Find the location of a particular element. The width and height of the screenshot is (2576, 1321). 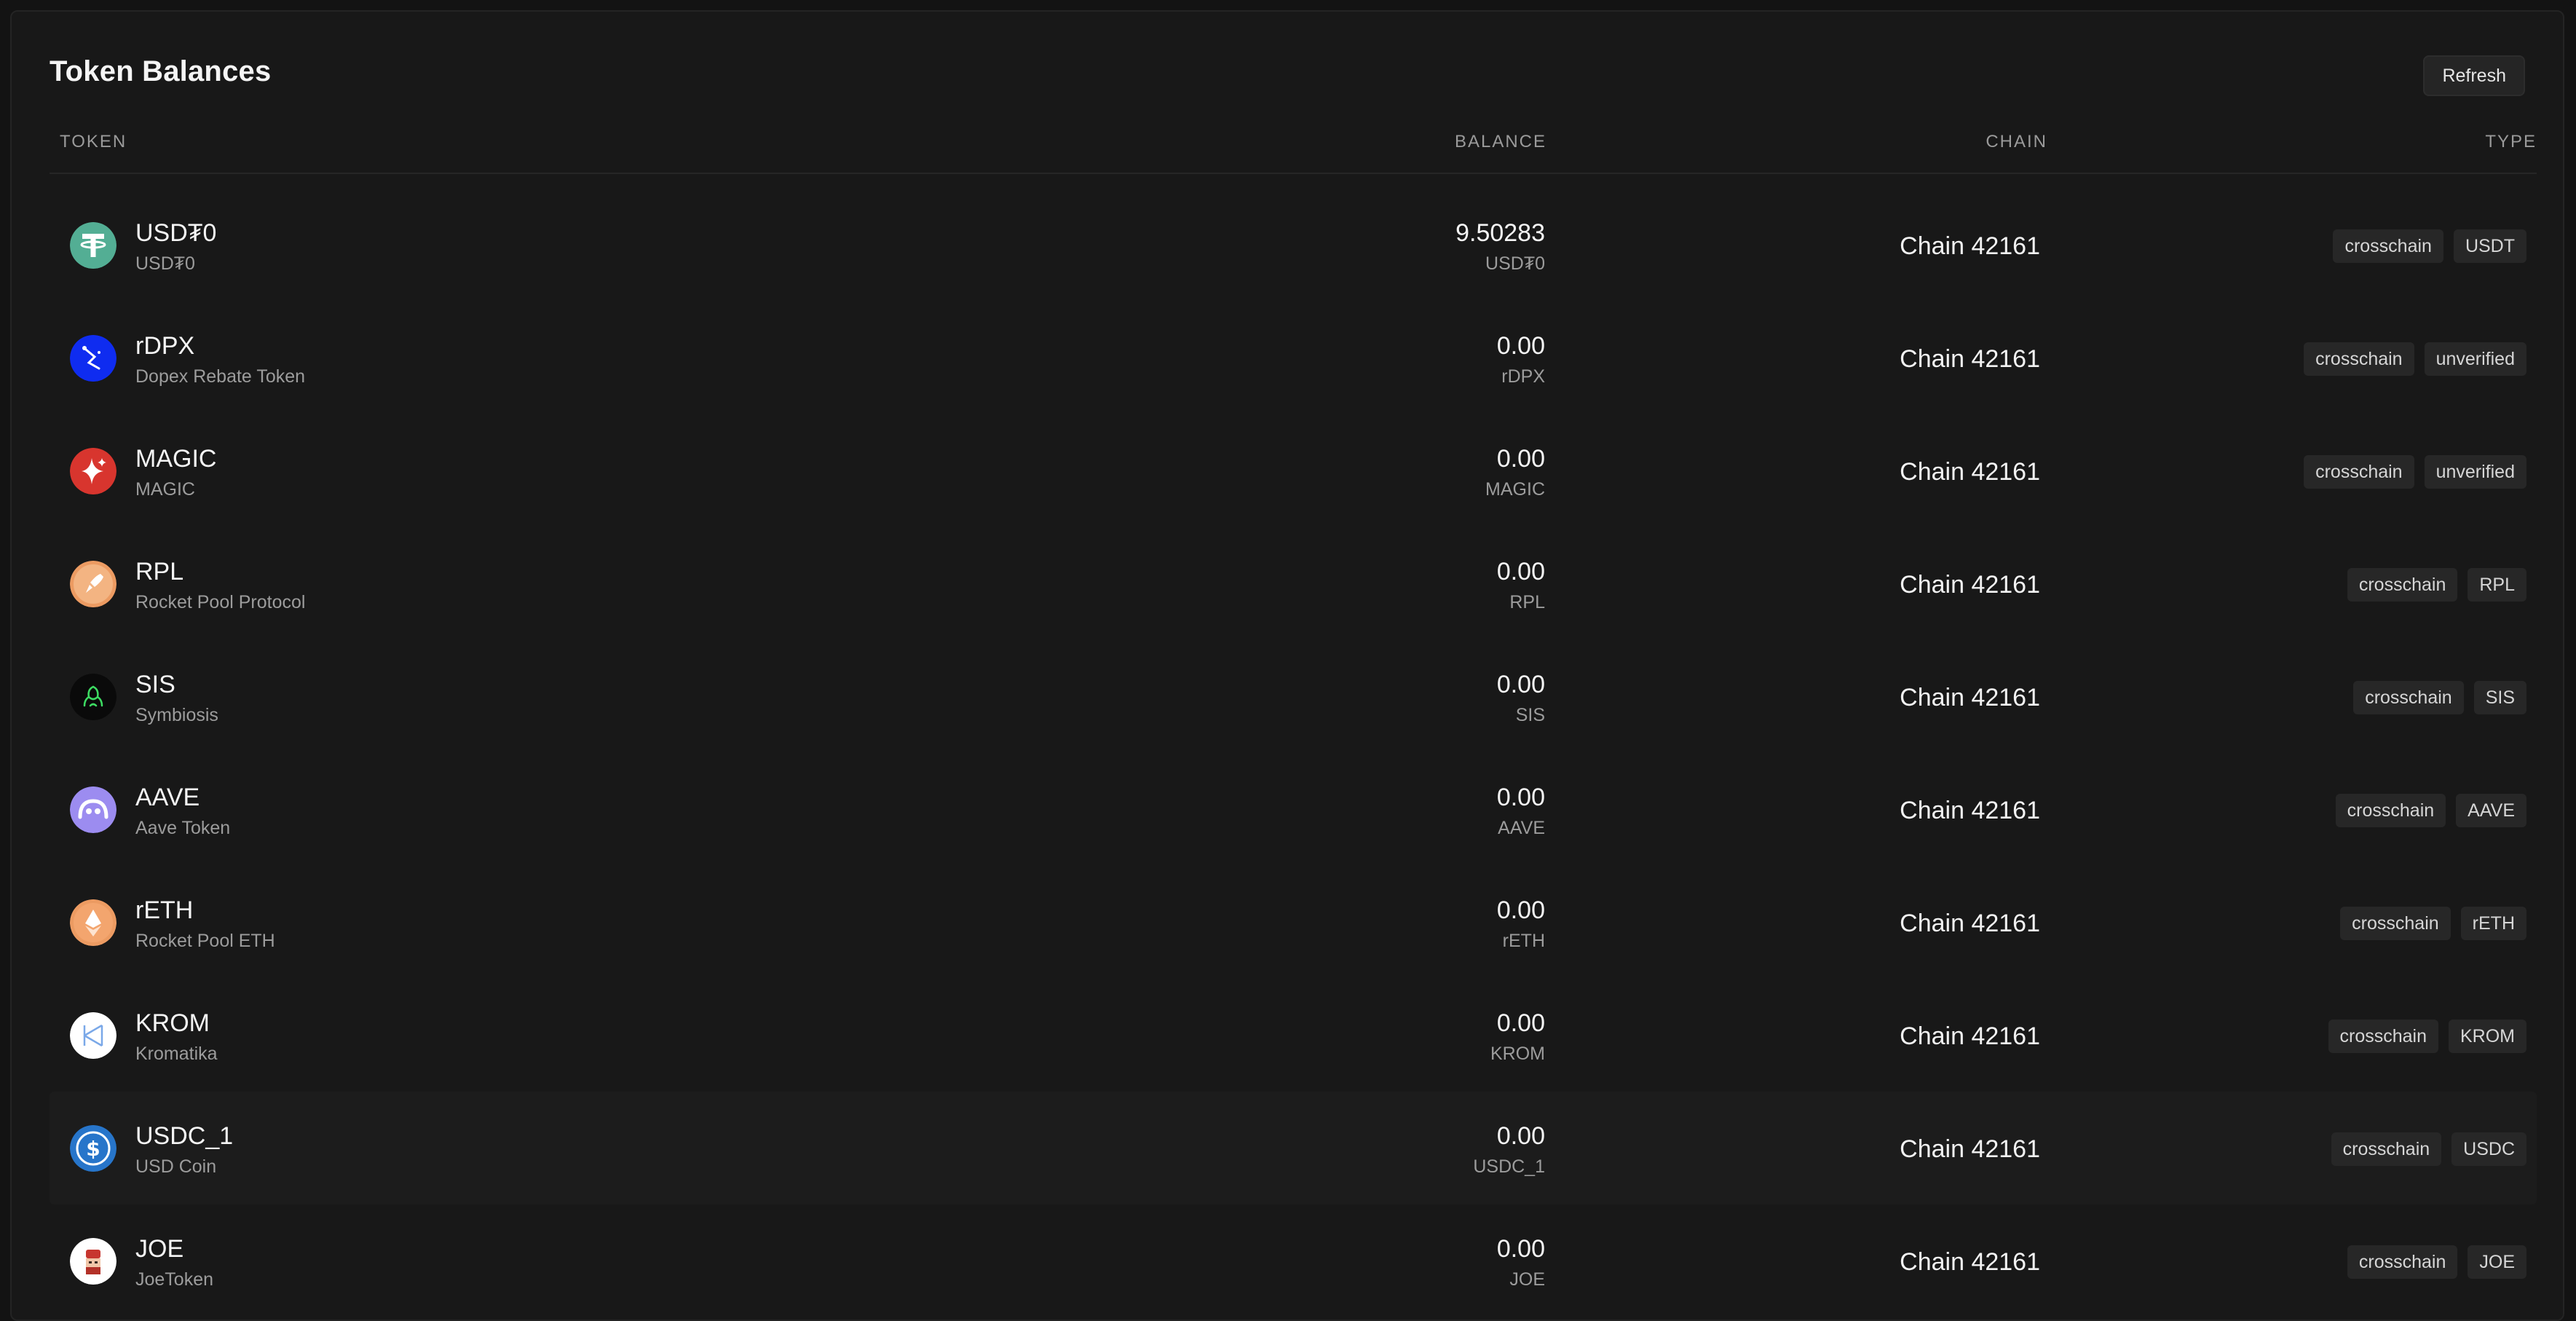

token-symbol: rETH is located at coordinates (165, 910).